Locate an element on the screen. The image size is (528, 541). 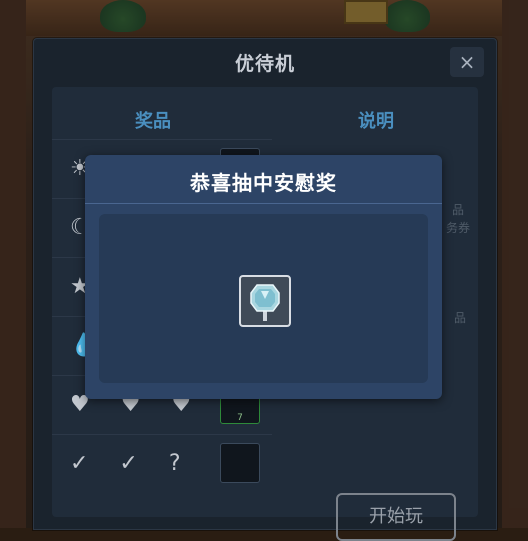
close-button: × is located at coordinates (467, 62).